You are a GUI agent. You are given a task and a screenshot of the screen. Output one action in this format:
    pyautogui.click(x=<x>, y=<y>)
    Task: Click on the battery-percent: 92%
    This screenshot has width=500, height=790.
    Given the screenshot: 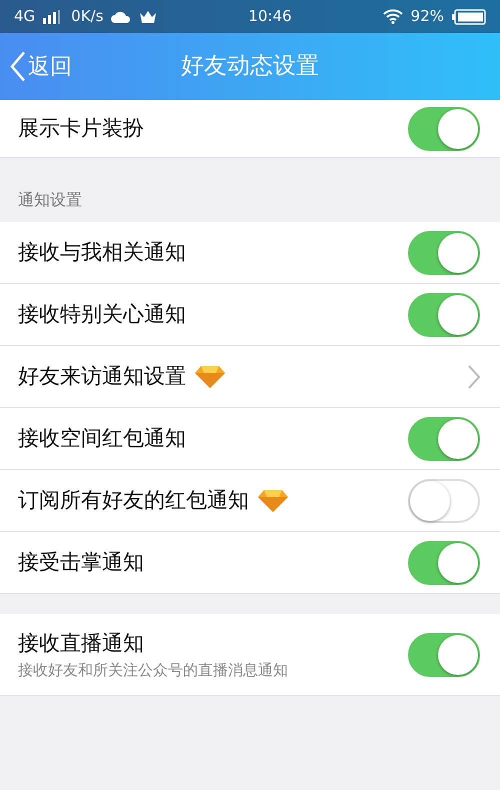 What is the action you would take?
    pyautogui.click(x=427, y=17)
    